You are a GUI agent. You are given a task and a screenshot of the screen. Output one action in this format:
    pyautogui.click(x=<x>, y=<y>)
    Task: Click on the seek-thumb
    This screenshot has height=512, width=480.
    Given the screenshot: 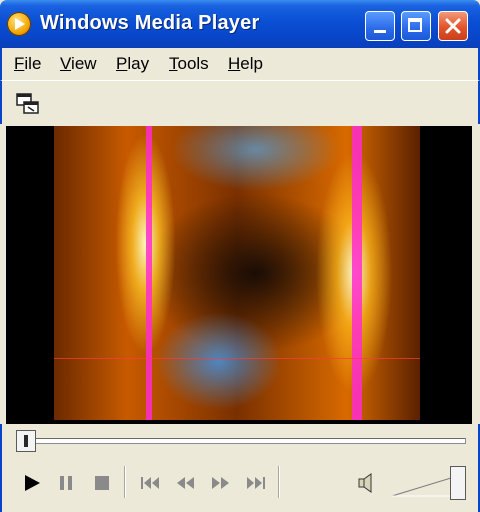 What is the action you would take?
    pyautogui.click(x=26, y=441)
    